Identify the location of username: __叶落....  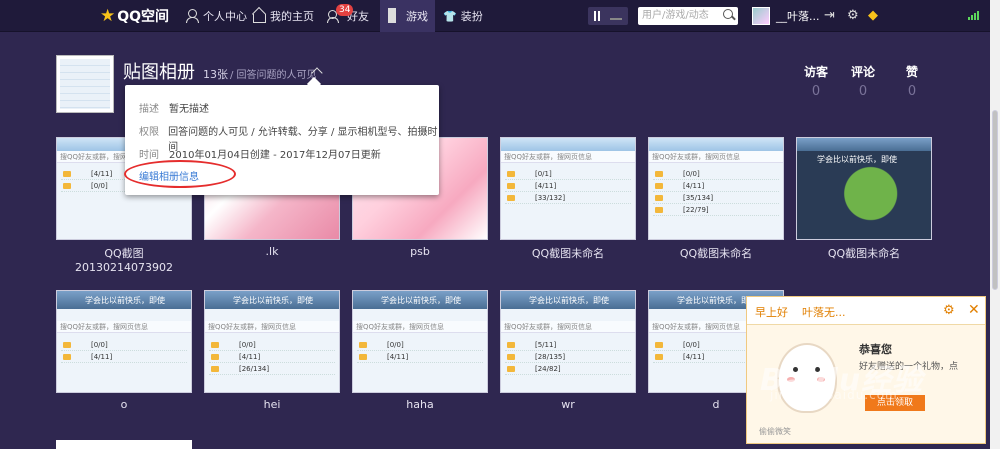
(798, 16).